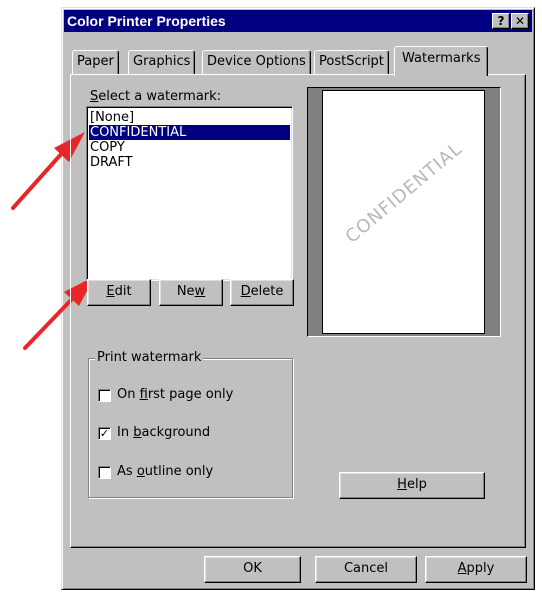  I want to click on apply-button: Apply, so click(476, 569).